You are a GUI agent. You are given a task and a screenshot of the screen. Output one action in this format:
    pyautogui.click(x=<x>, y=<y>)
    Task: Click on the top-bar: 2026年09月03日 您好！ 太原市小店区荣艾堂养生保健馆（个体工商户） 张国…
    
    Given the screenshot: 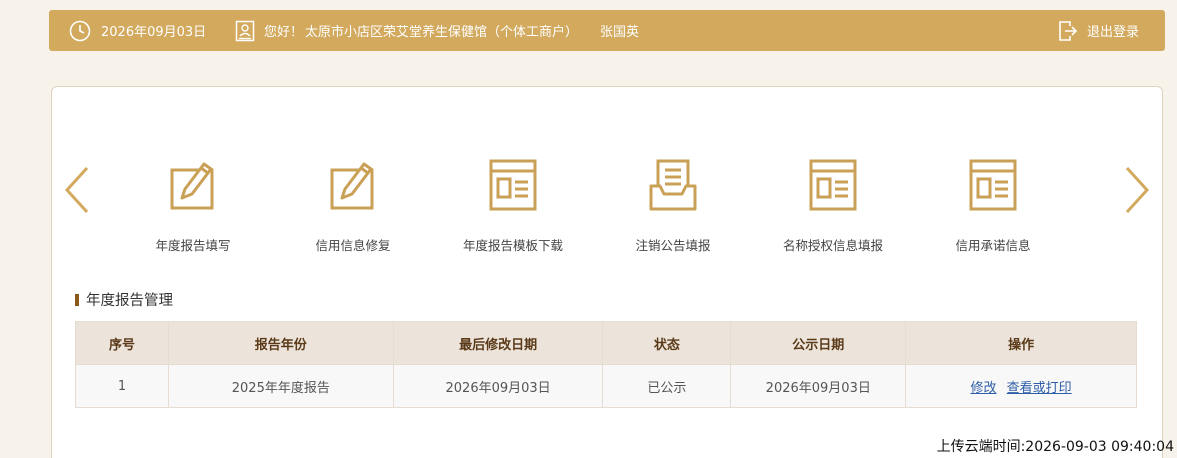 What is the action you would take?
    pyautogui.click(x=607, y=30)
    